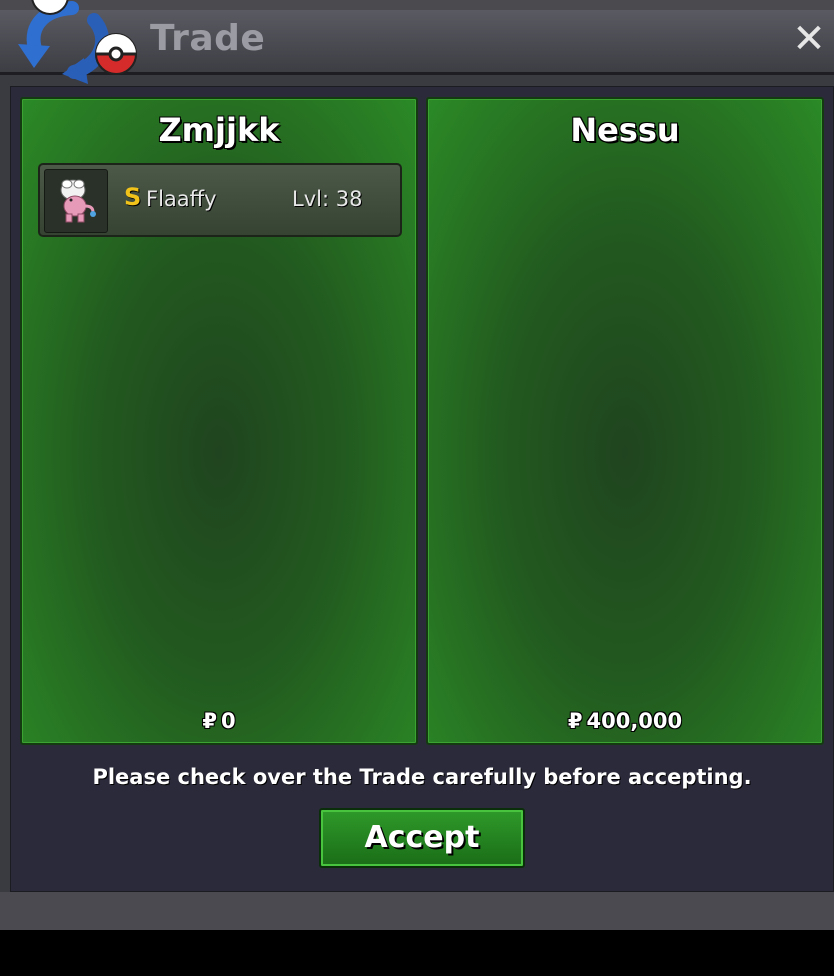  Describe the element at coordinates (327, 199) in the screenshot. I see `pokemon-level: Lvl: 38` at that location.